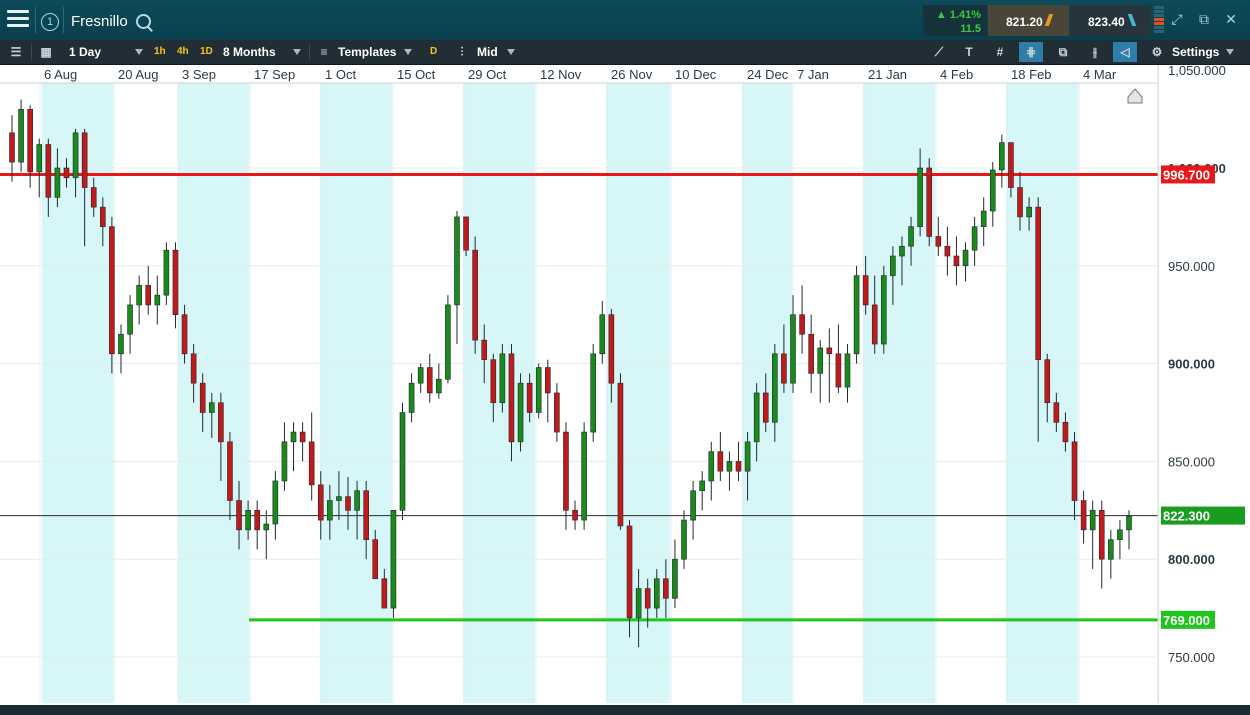  What do you see at coordinates (297, 52) in the screenshot?
I see `range-caret-icon` at bounding box center [297, 52].